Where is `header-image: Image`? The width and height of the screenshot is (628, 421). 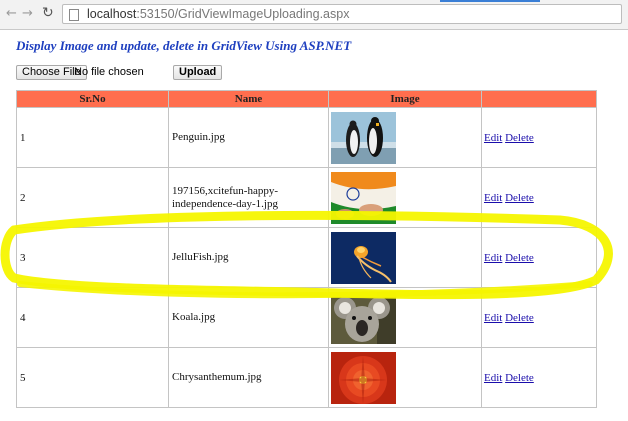
header-image: Image is located at coordinates (405, 99).